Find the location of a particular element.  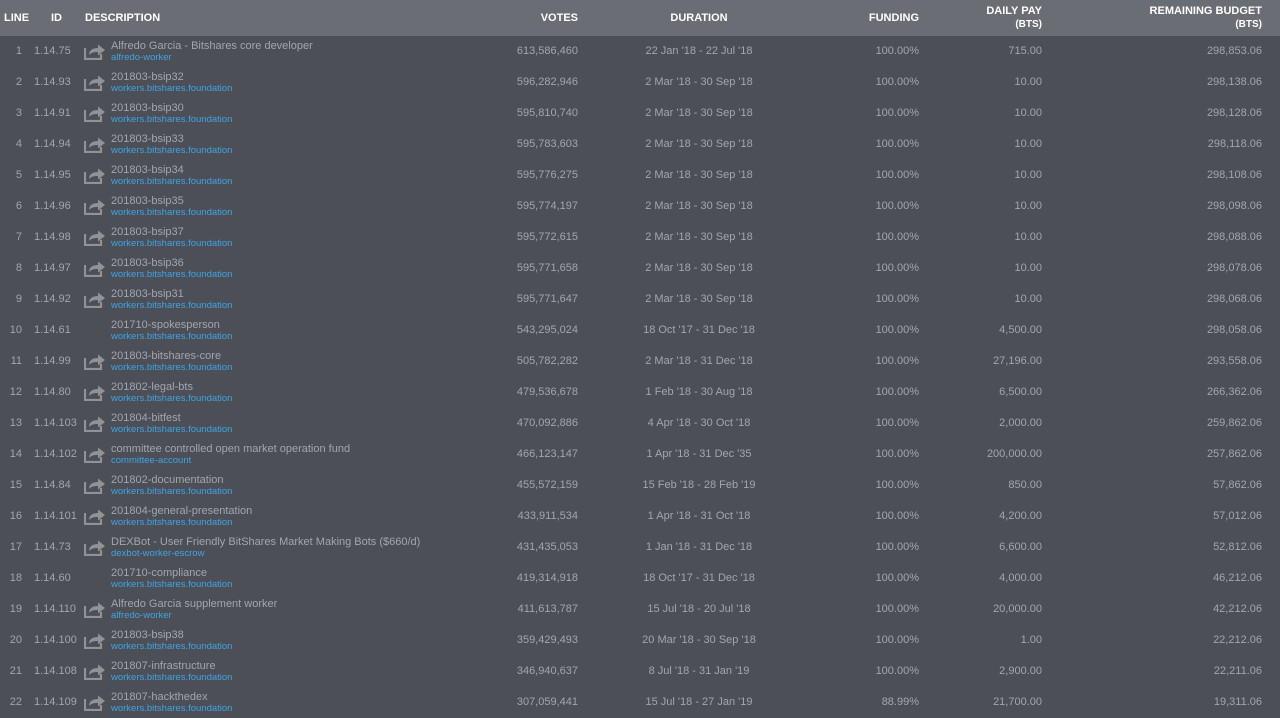

row-id: 1.14.110 is located at coordinates (55, 609).